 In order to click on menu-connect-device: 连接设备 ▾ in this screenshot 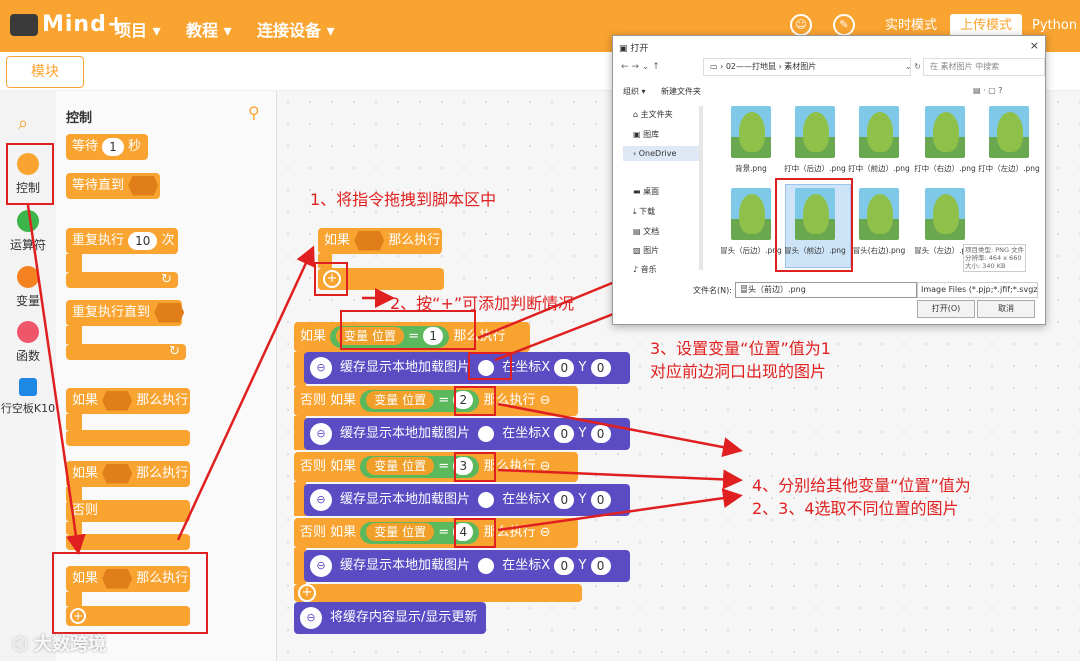, I will do `click(296, 29)`.